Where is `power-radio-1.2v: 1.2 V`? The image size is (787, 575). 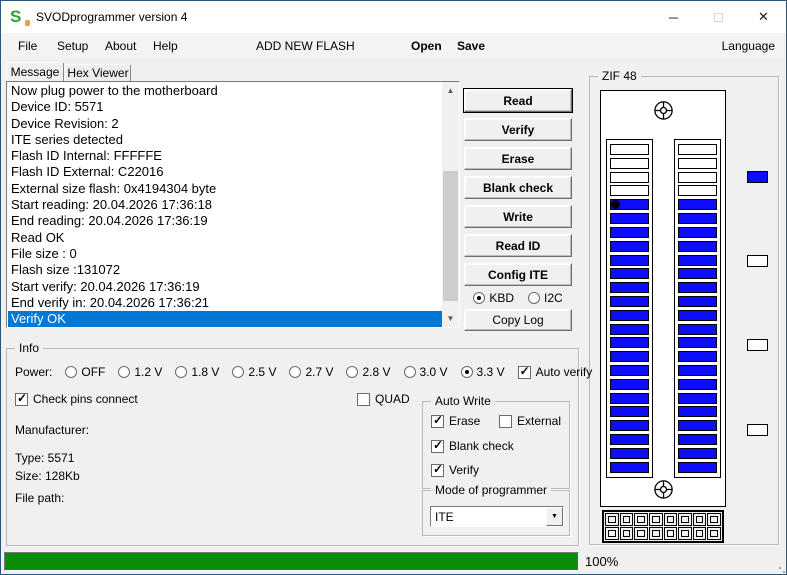
power-radio-1.2v: 1.2 V is located at coordinates (140, 372).